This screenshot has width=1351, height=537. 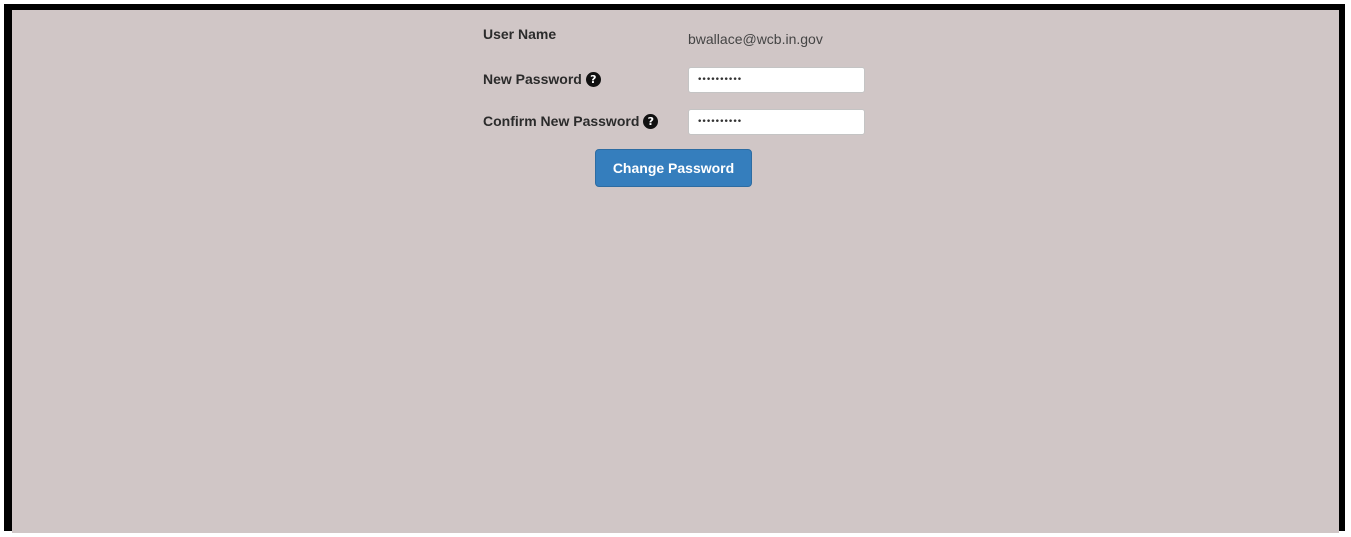 I want to click on confirm-password-label-row: Confirm New Password ?, so click(x=571, y=121).